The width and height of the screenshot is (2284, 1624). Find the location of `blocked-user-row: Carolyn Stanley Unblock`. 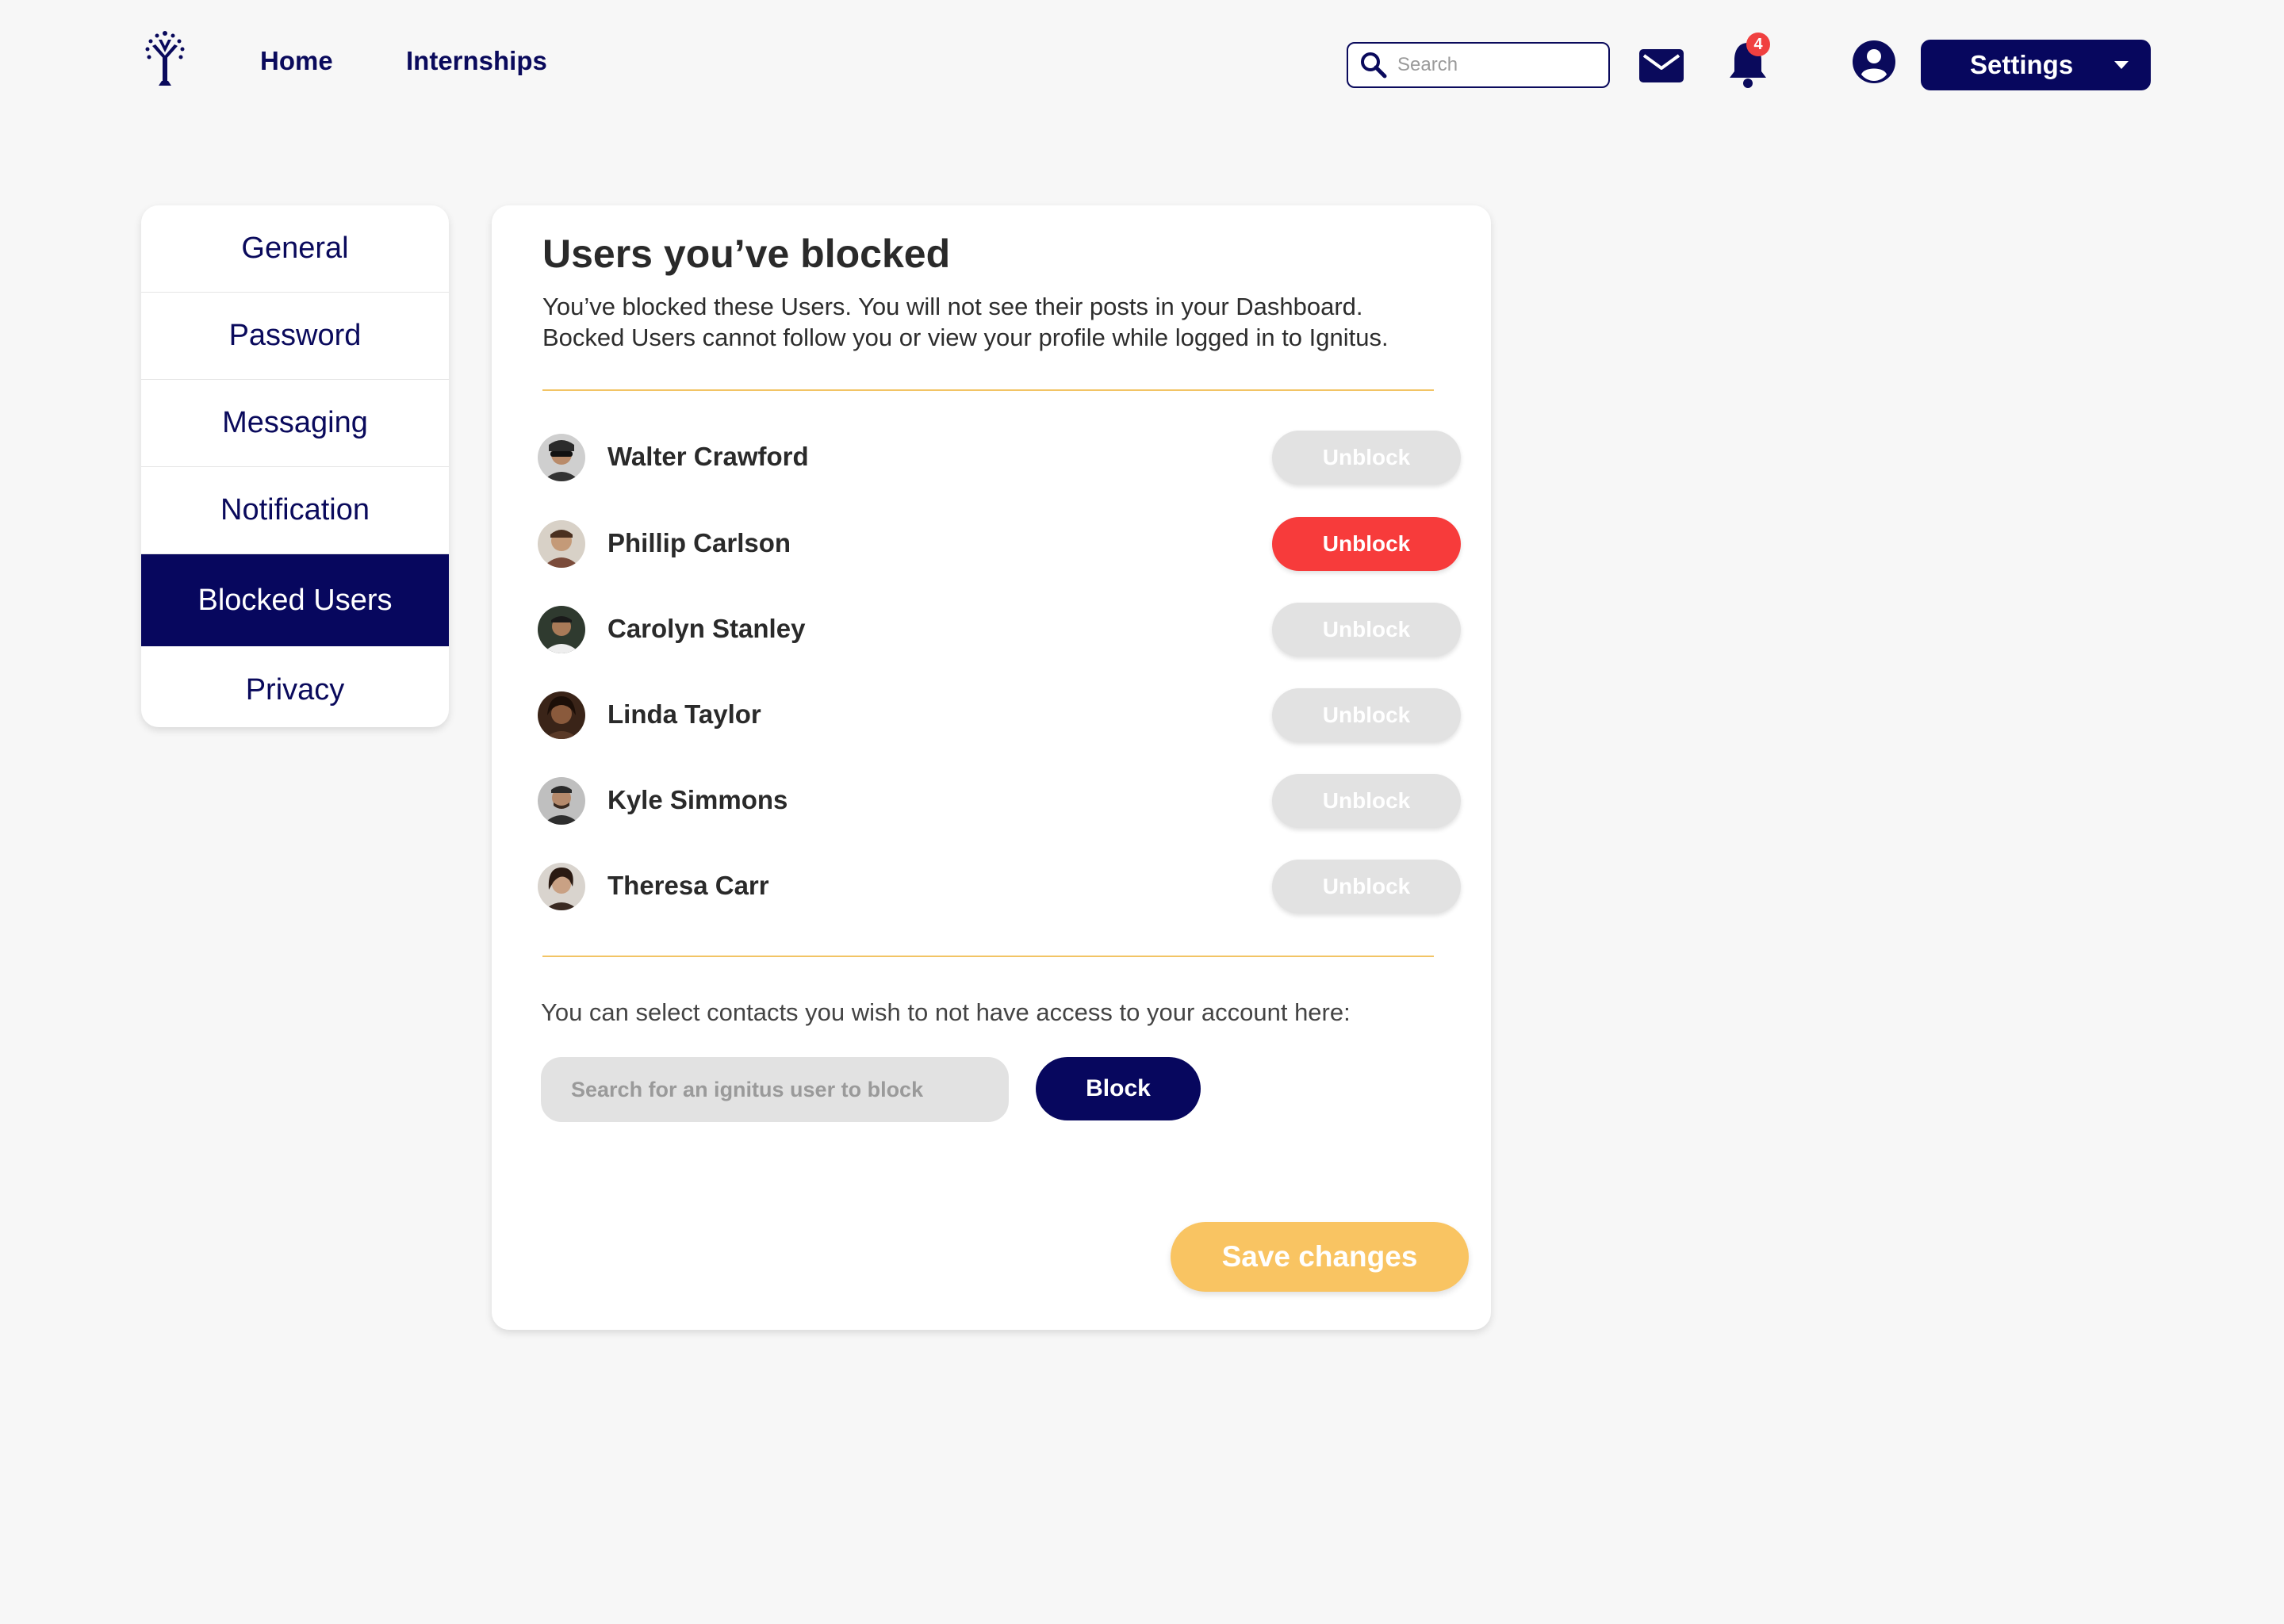

blocked-user-row: Carolyn Stanley Unblock is located at coordinates (999, 630).